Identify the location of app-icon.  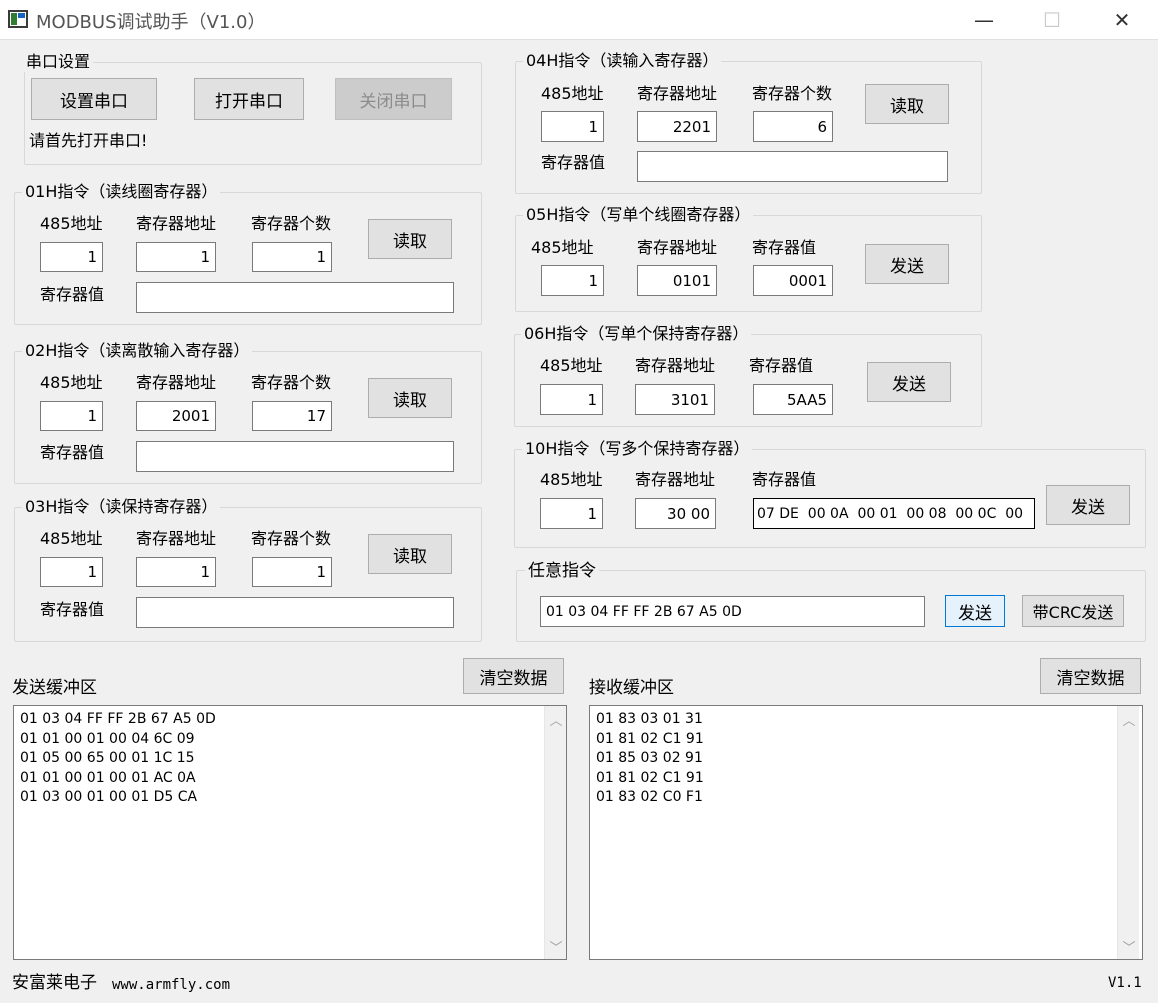
(18, 19).